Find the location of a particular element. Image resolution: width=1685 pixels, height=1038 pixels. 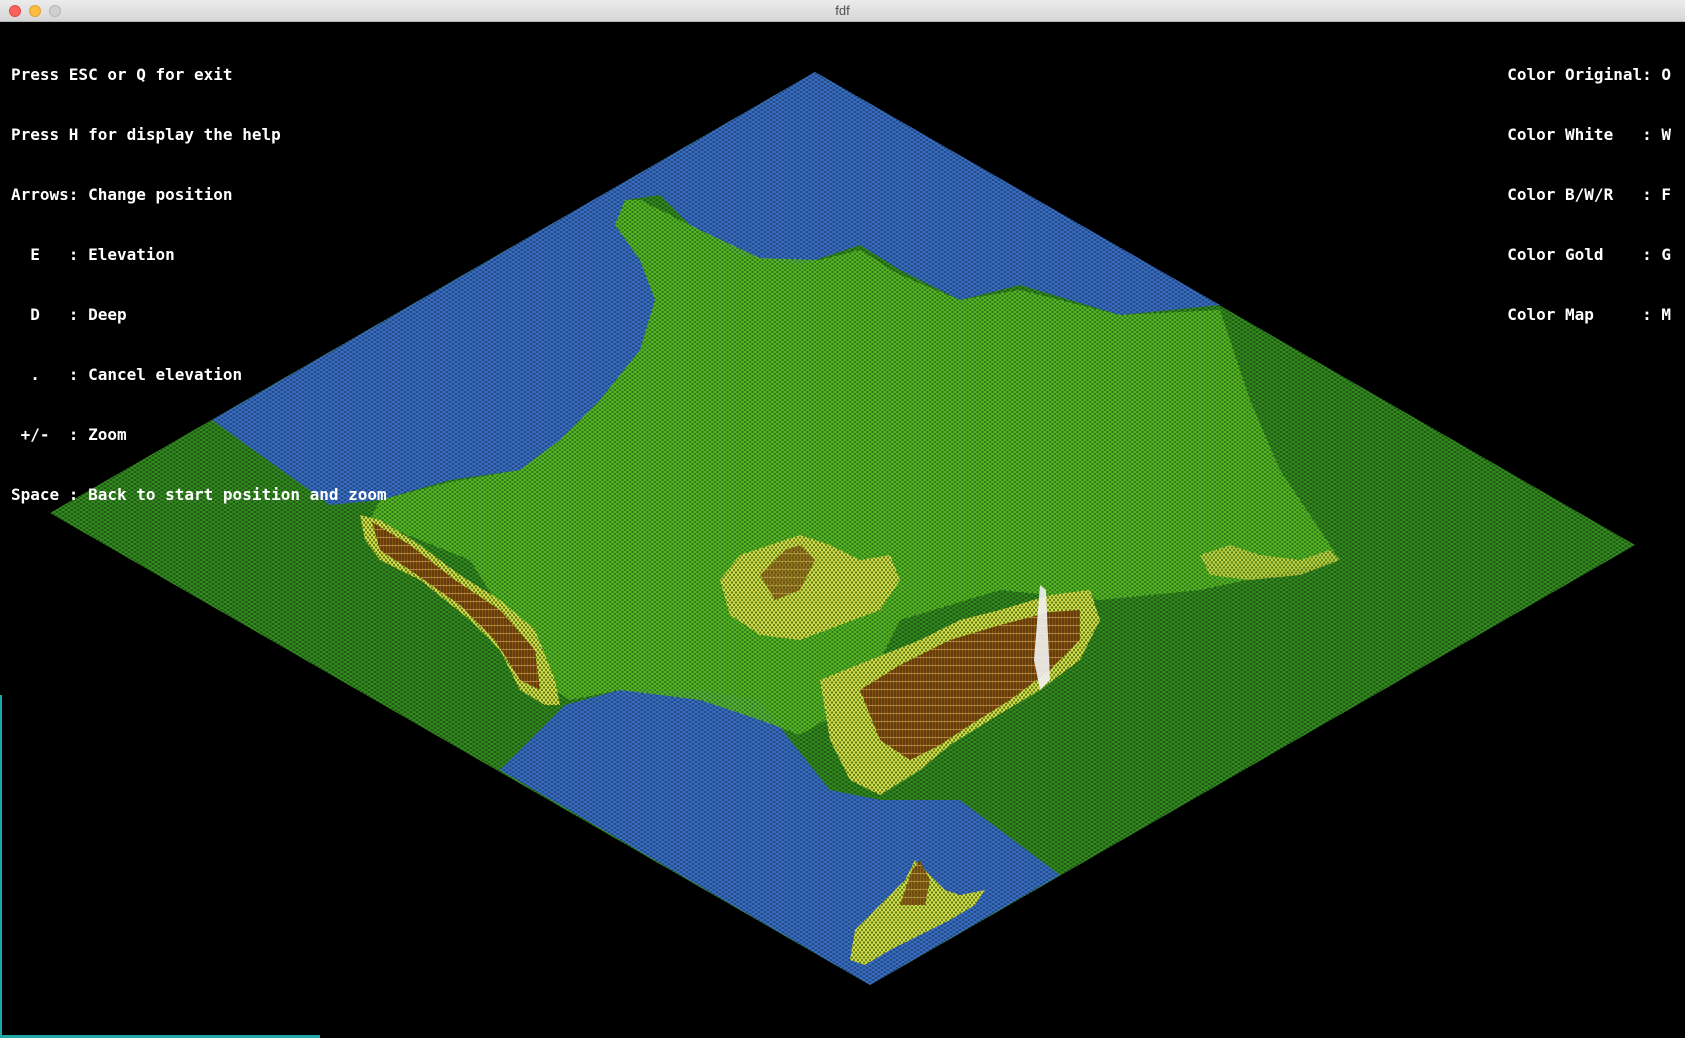

help-line-help: Press H for display the help is located at coordinates (146, 134).